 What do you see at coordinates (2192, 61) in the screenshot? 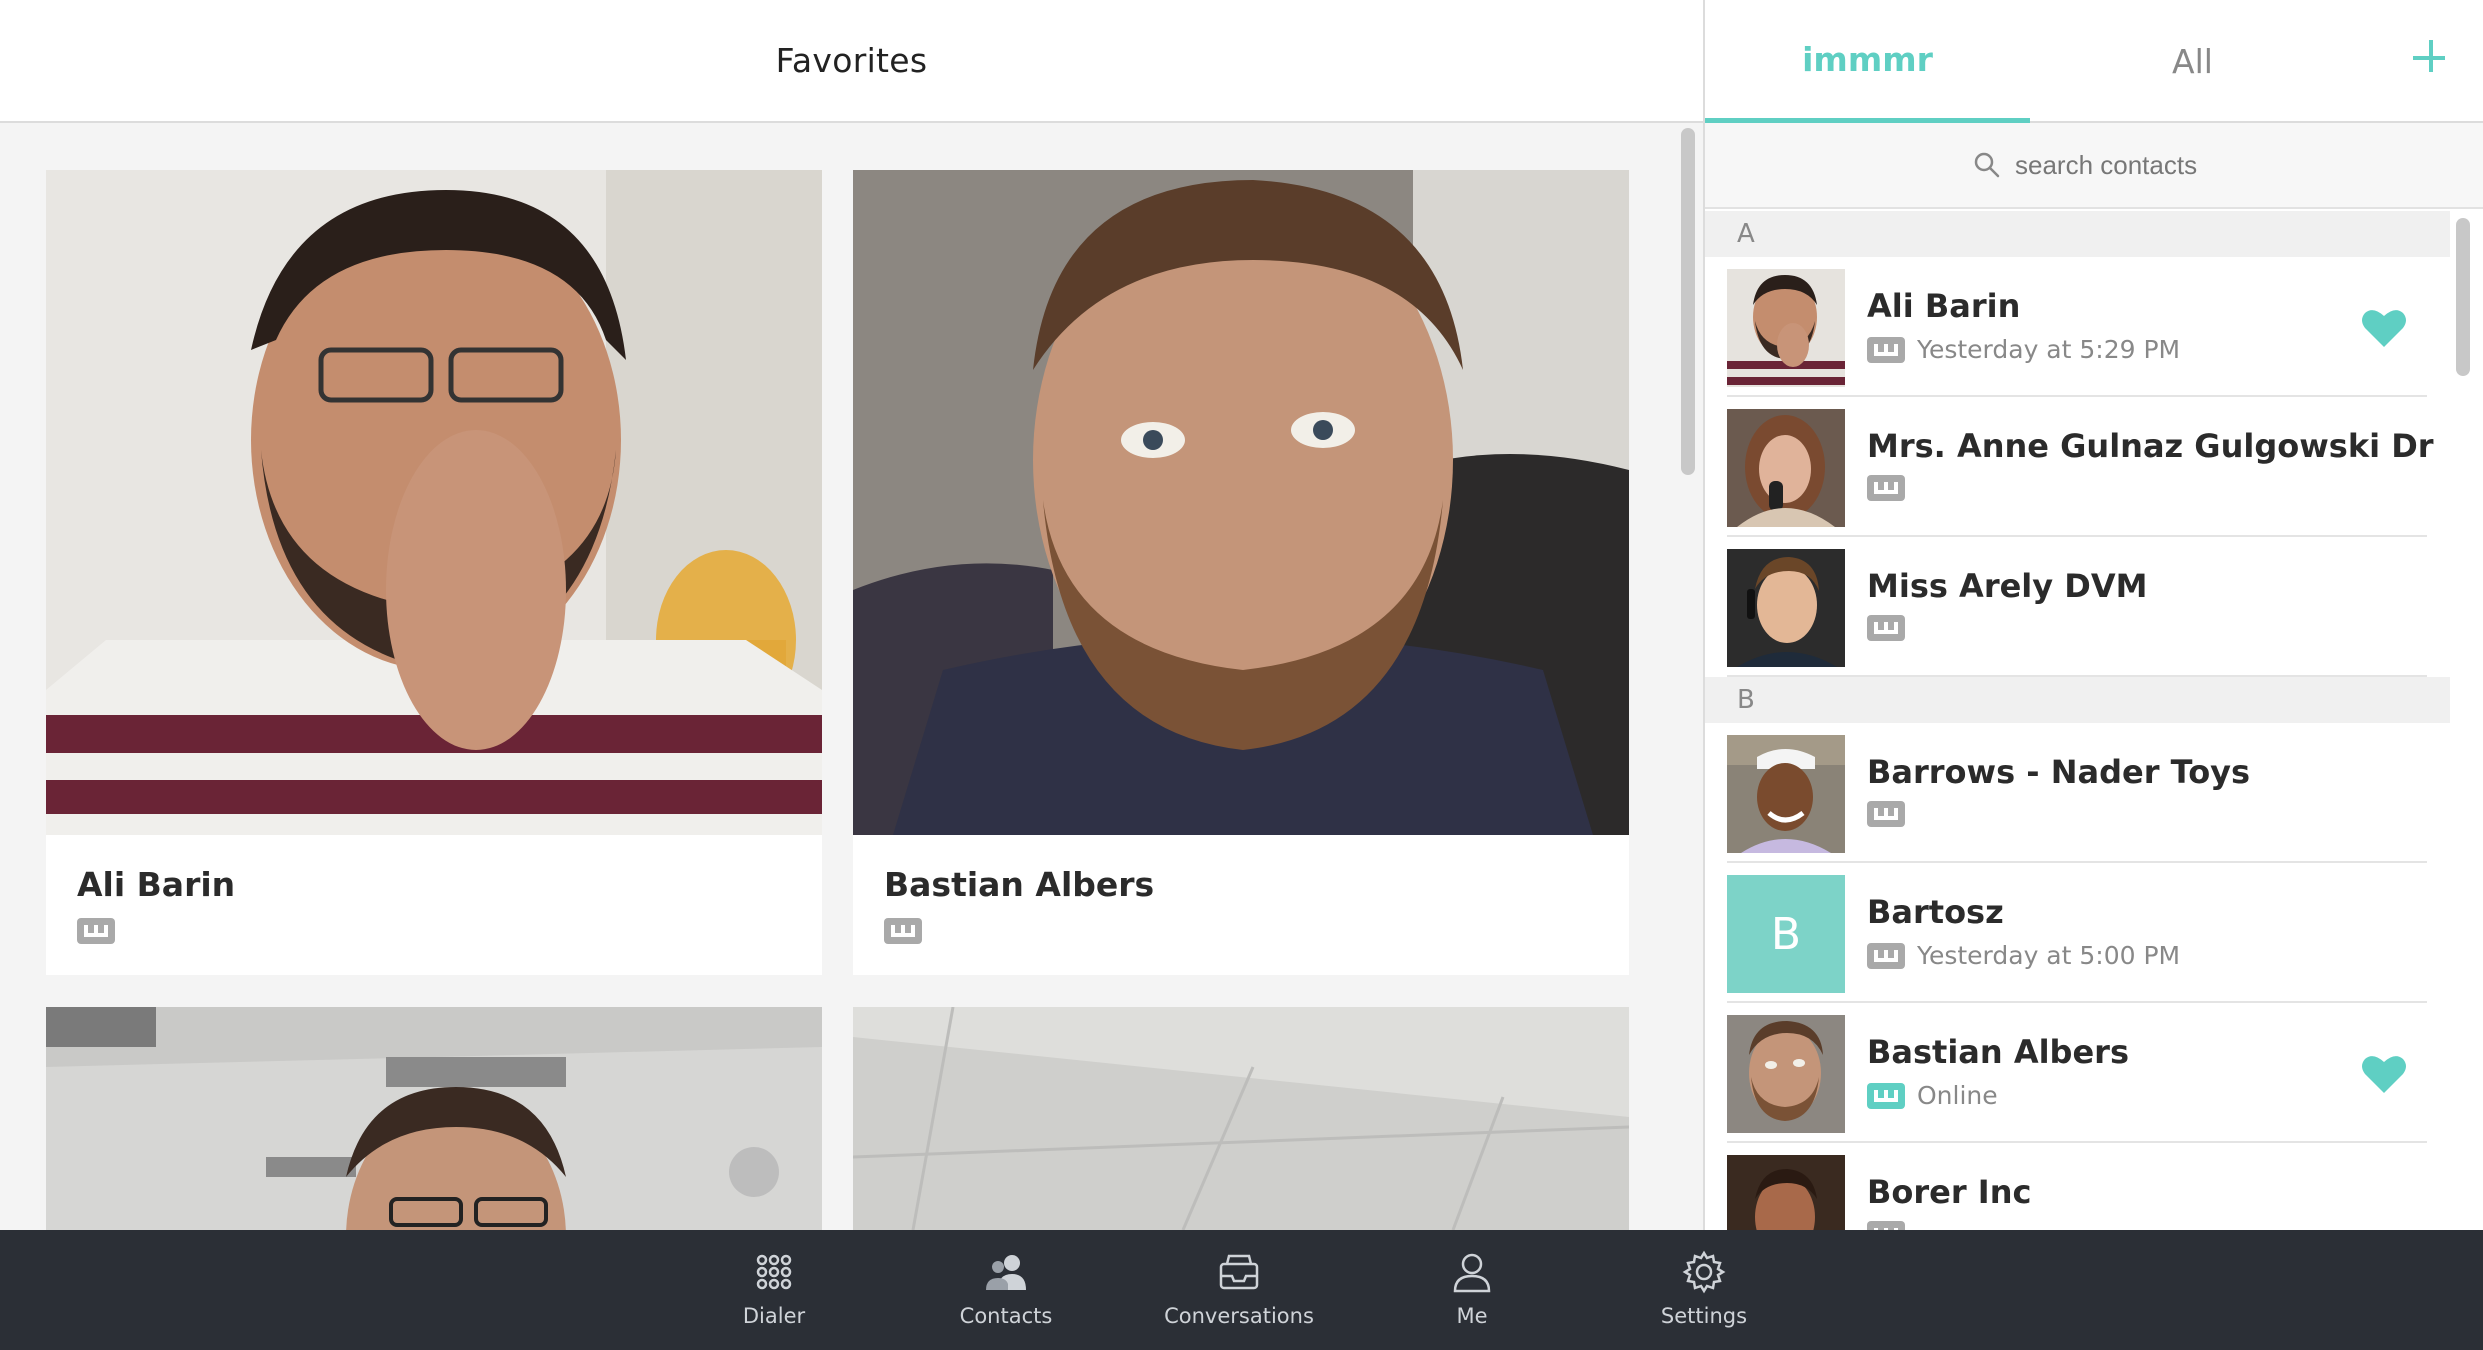
I see `tab-all: All` at bounding box center [2192, 61].